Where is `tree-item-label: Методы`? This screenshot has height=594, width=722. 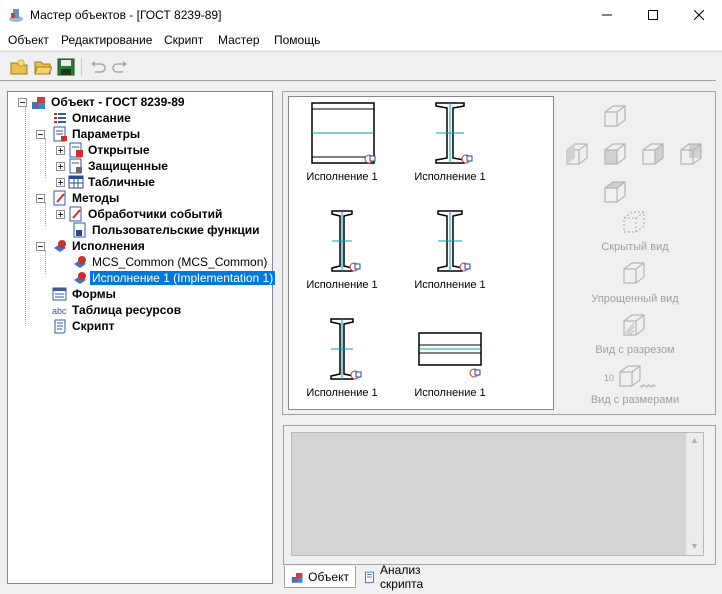
tree-item-label: Методы is located at coordinates (96, 198).